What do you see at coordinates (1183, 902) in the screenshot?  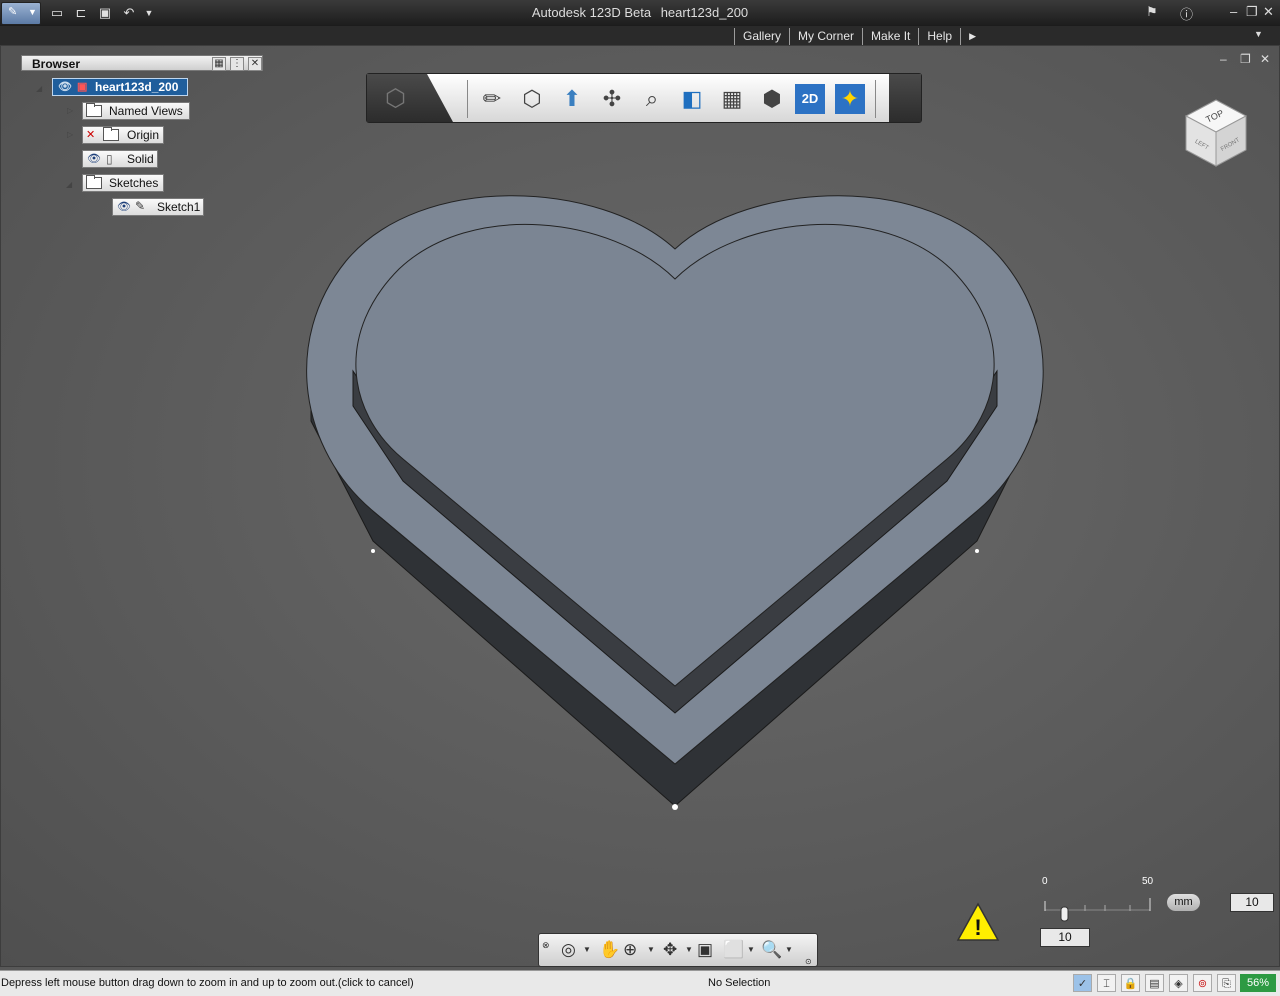 I see `unit-button: mm` at bounding box center [1183, 902].